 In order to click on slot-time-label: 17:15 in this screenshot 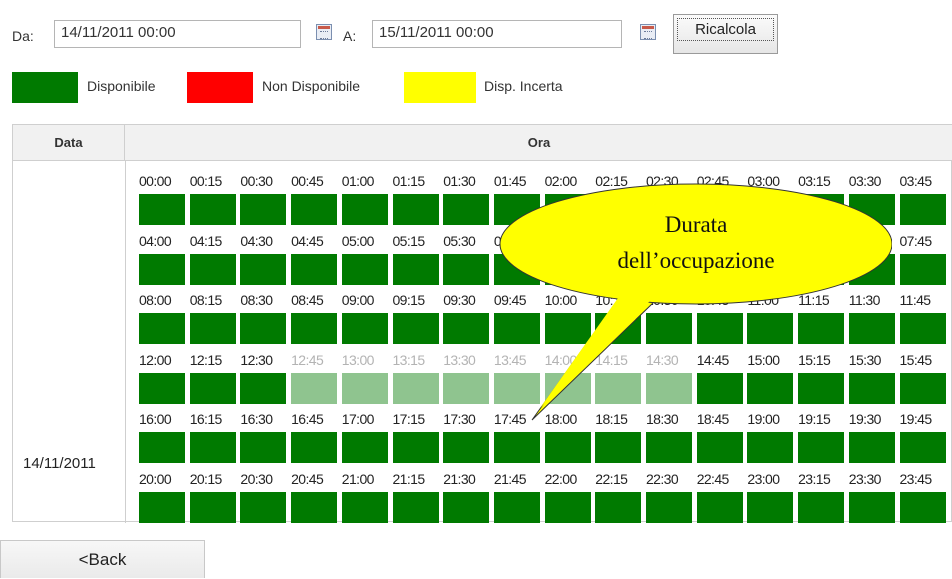, I will do `click(409, 419)`.